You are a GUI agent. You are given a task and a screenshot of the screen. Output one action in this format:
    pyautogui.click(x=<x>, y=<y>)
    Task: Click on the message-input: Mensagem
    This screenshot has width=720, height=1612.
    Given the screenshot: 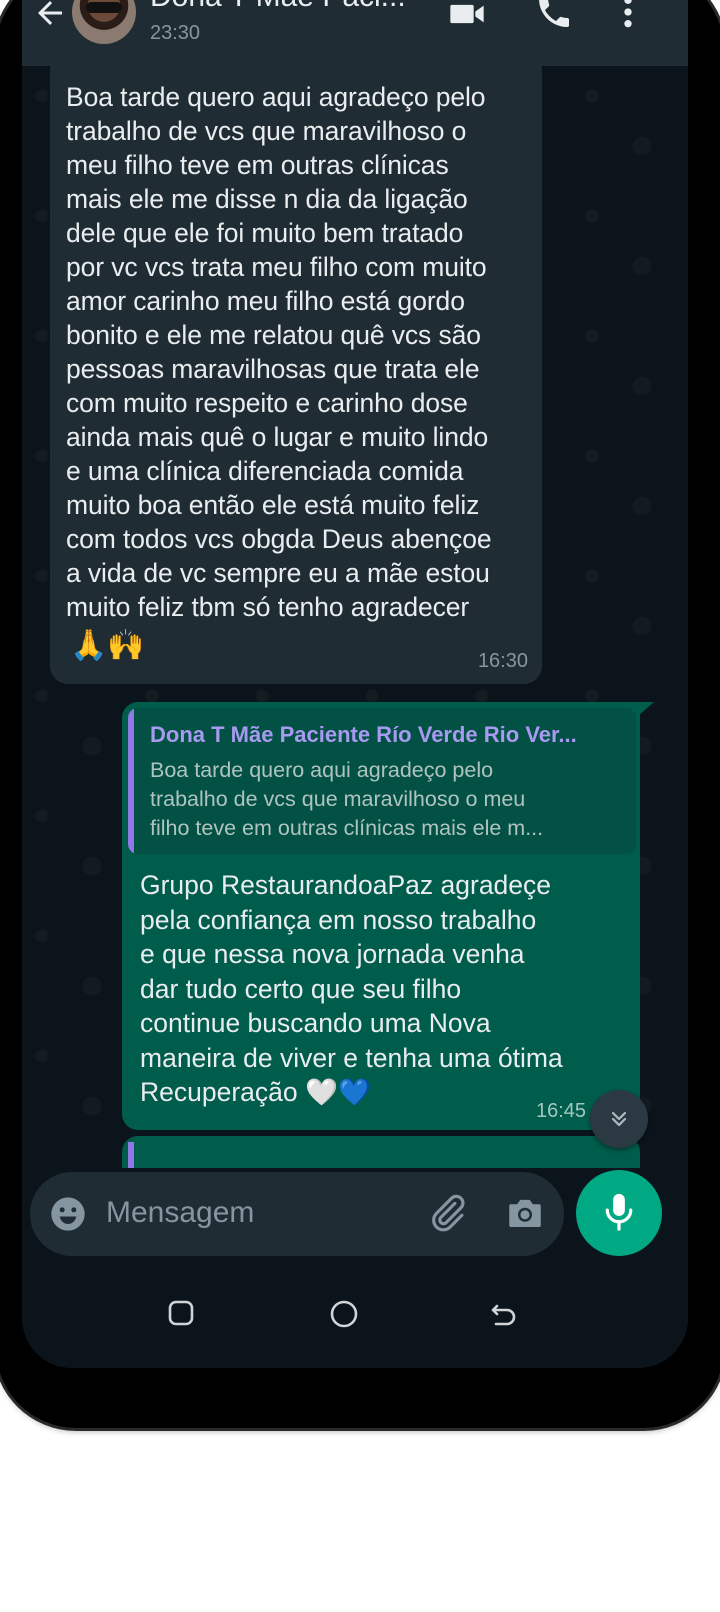 What is the action you would take?
    pyautogui.click(x=180, y=1213)
    